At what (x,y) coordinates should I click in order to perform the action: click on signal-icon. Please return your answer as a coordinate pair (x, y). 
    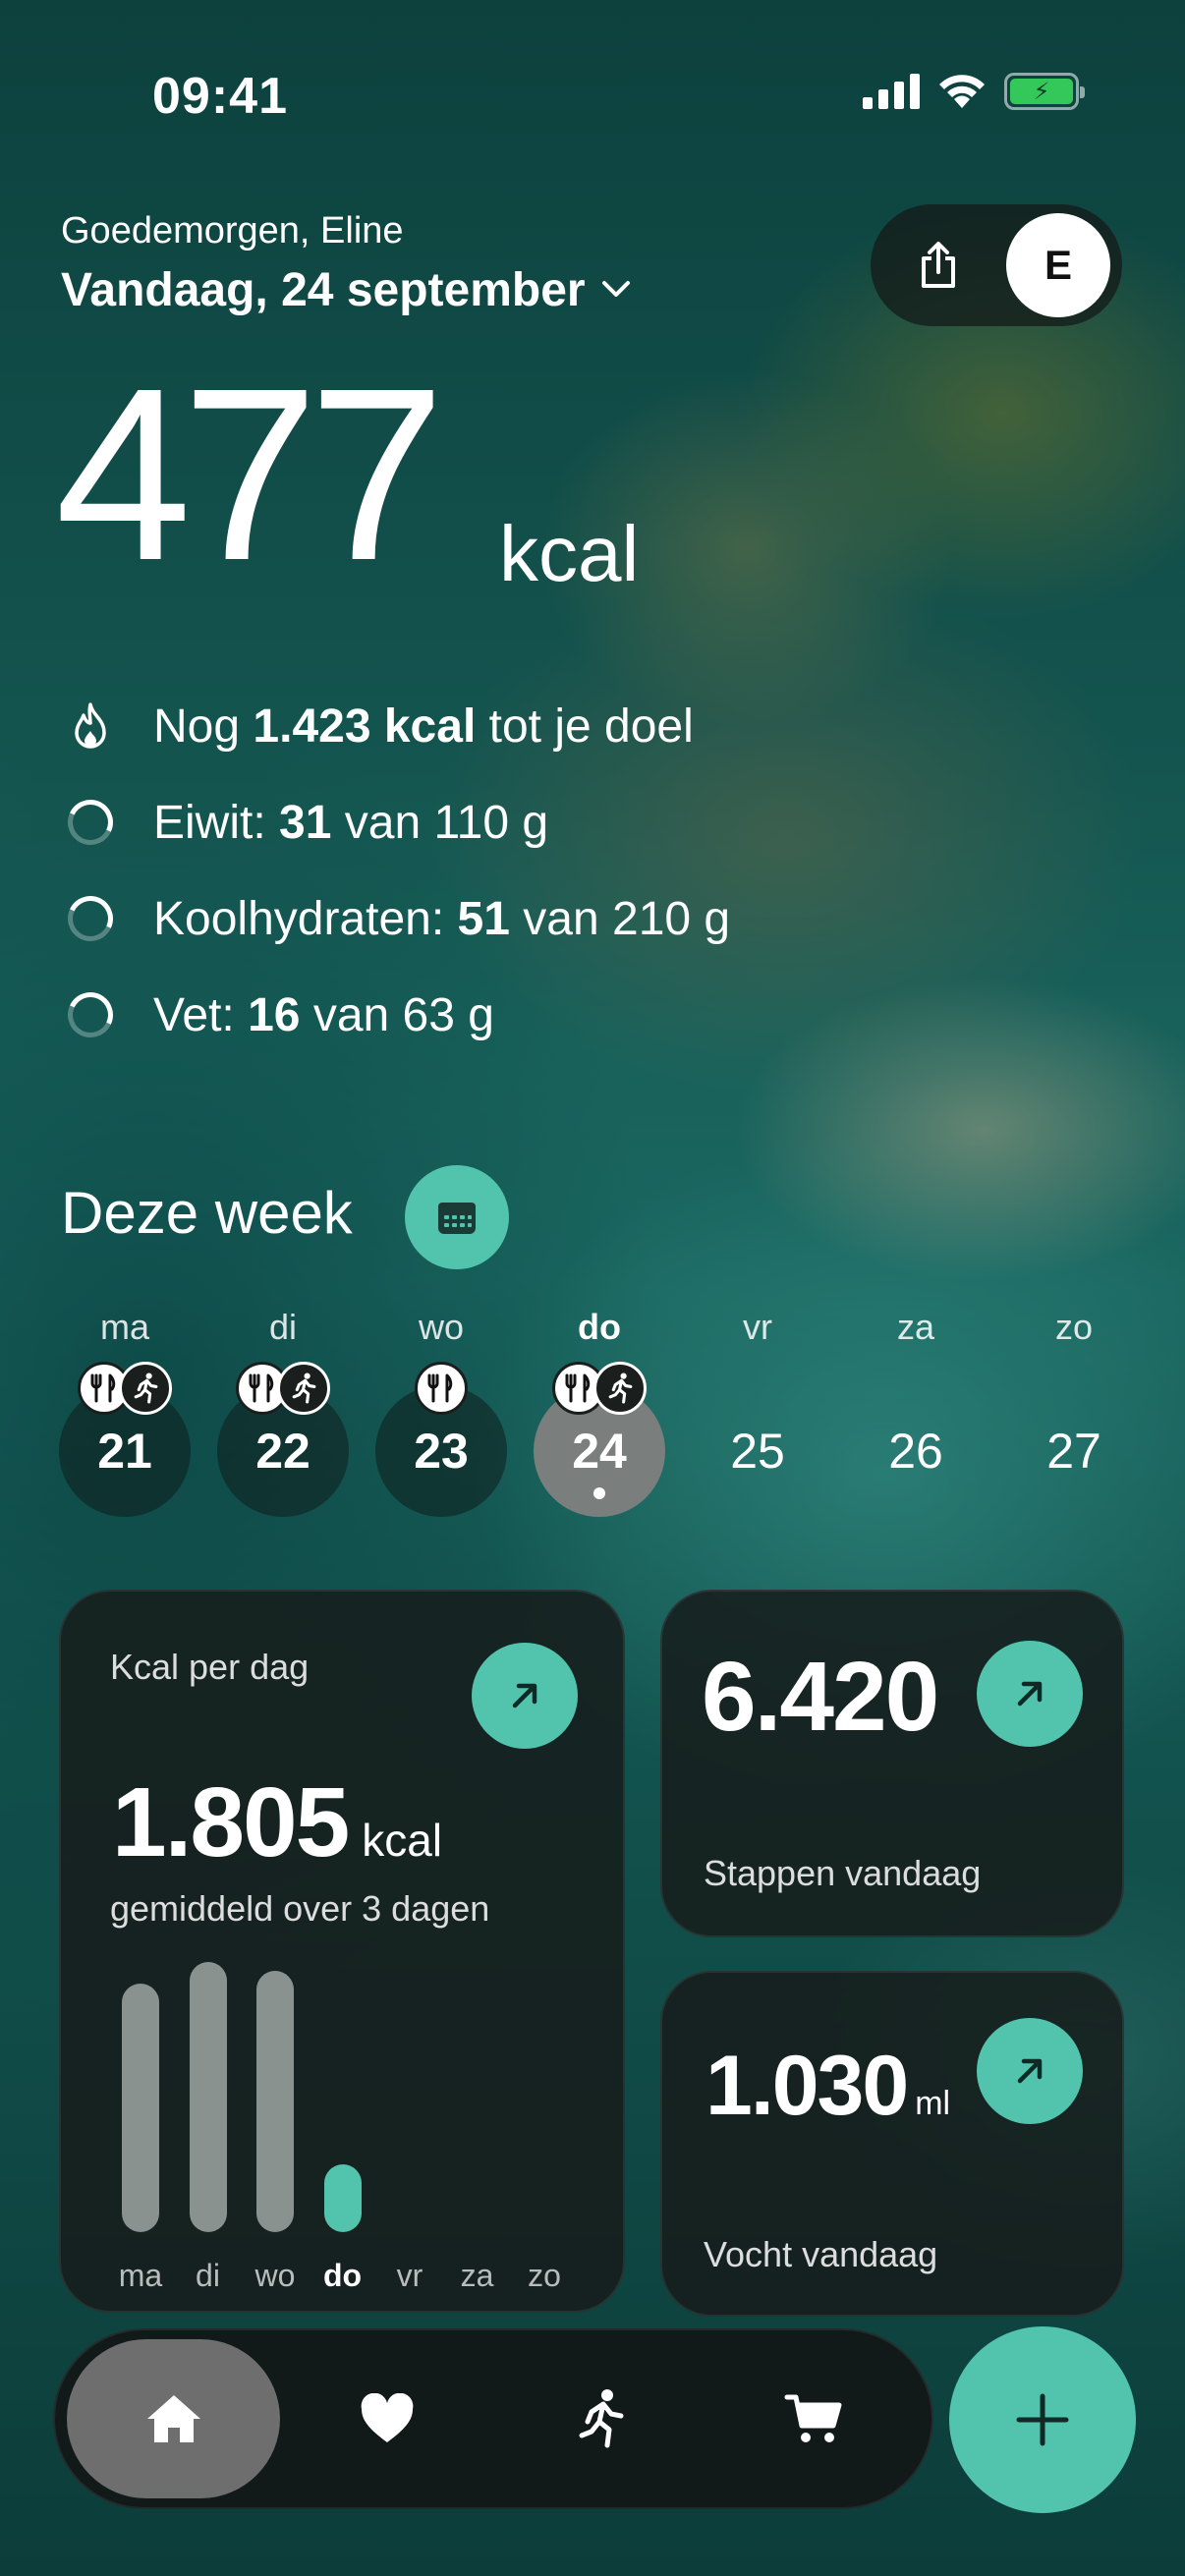
    Looking at the image, I should click on (892, 91).